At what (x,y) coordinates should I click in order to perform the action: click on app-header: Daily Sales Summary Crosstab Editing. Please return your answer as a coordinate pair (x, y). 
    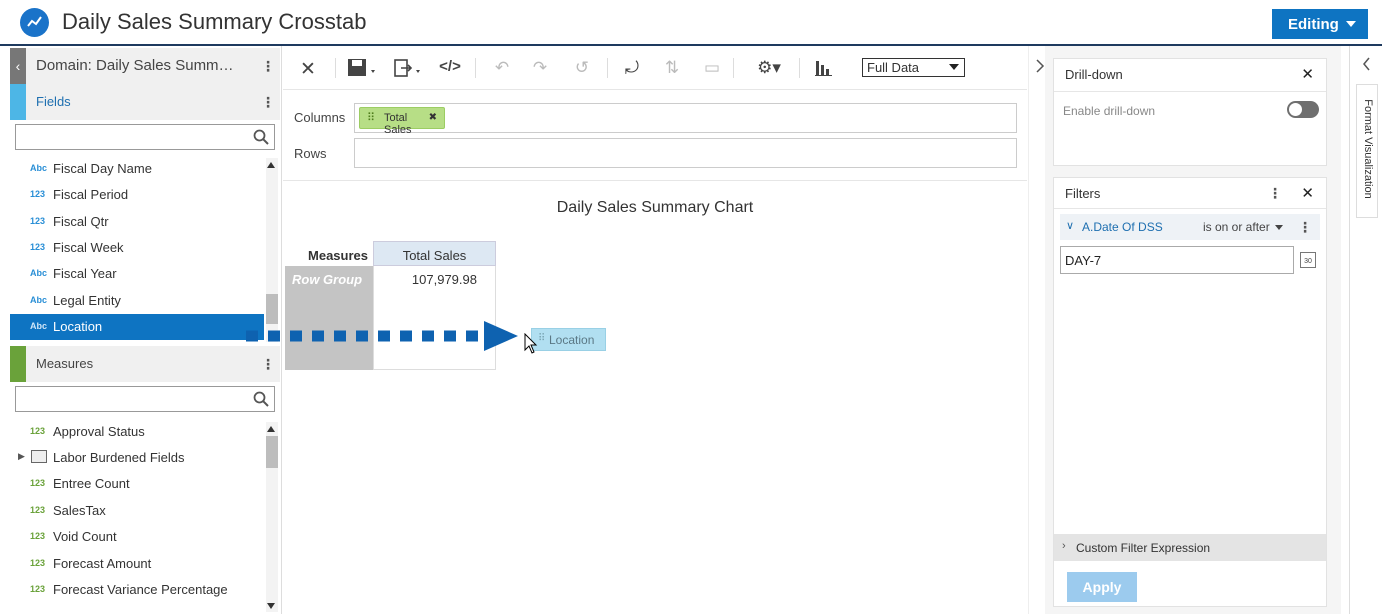
    Looking at the image, I should click on (691, 23).